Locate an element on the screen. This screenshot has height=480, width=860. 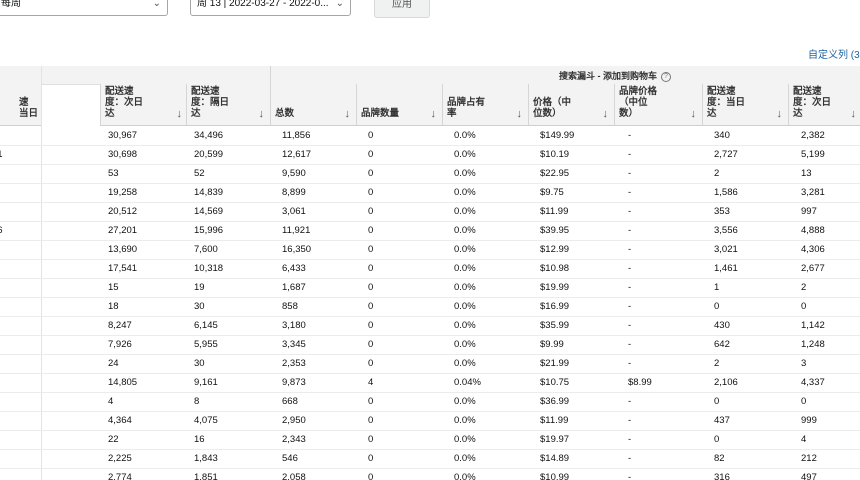
column-header-8: 配送速 度：当日 达 ↓ is located at coordinates (745, 105).